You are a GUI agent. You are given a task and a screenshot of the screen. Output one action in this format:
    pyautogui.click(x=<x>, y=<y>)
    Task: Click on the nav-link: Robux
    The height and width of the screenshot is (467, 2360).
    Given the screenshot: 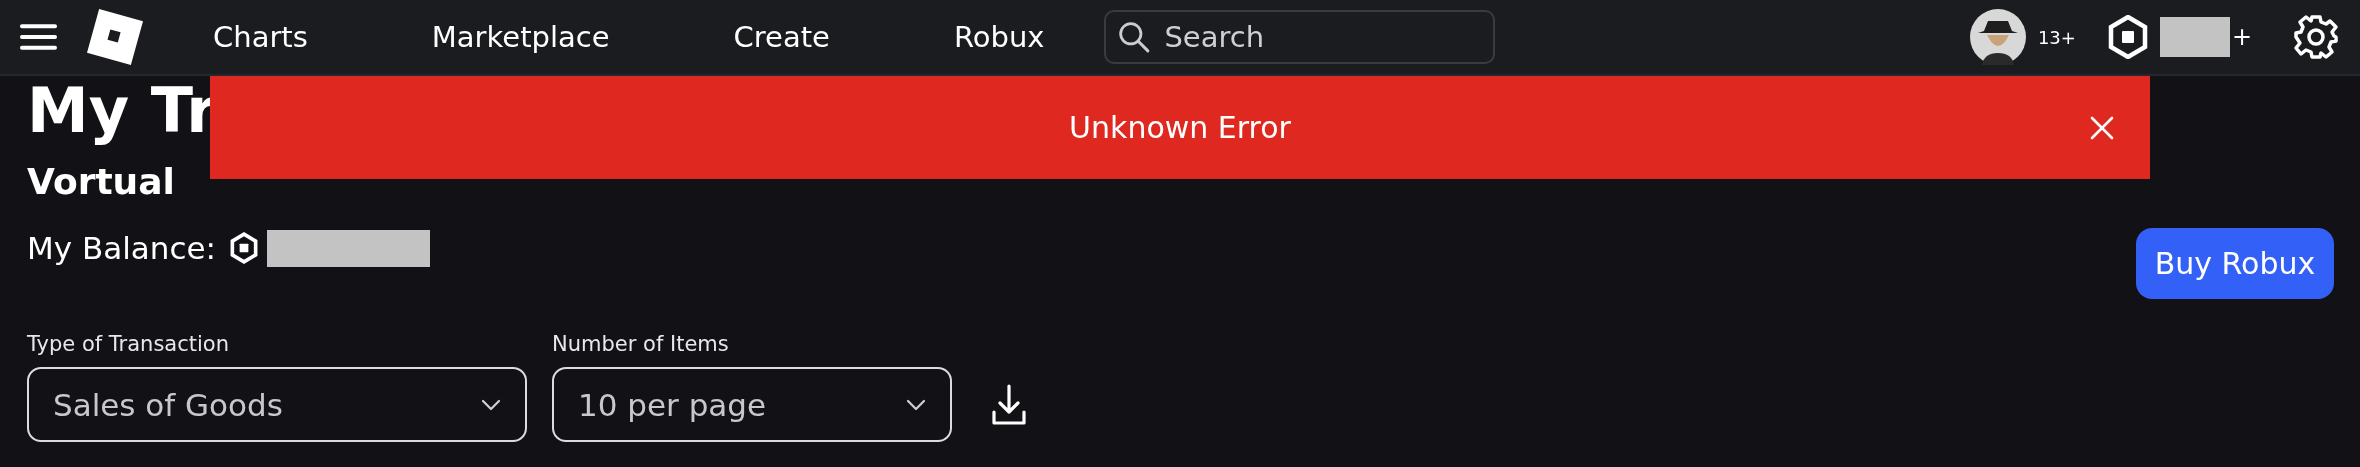 What is the action you would take?
    pyautogui.click(x=999, y=37)
    